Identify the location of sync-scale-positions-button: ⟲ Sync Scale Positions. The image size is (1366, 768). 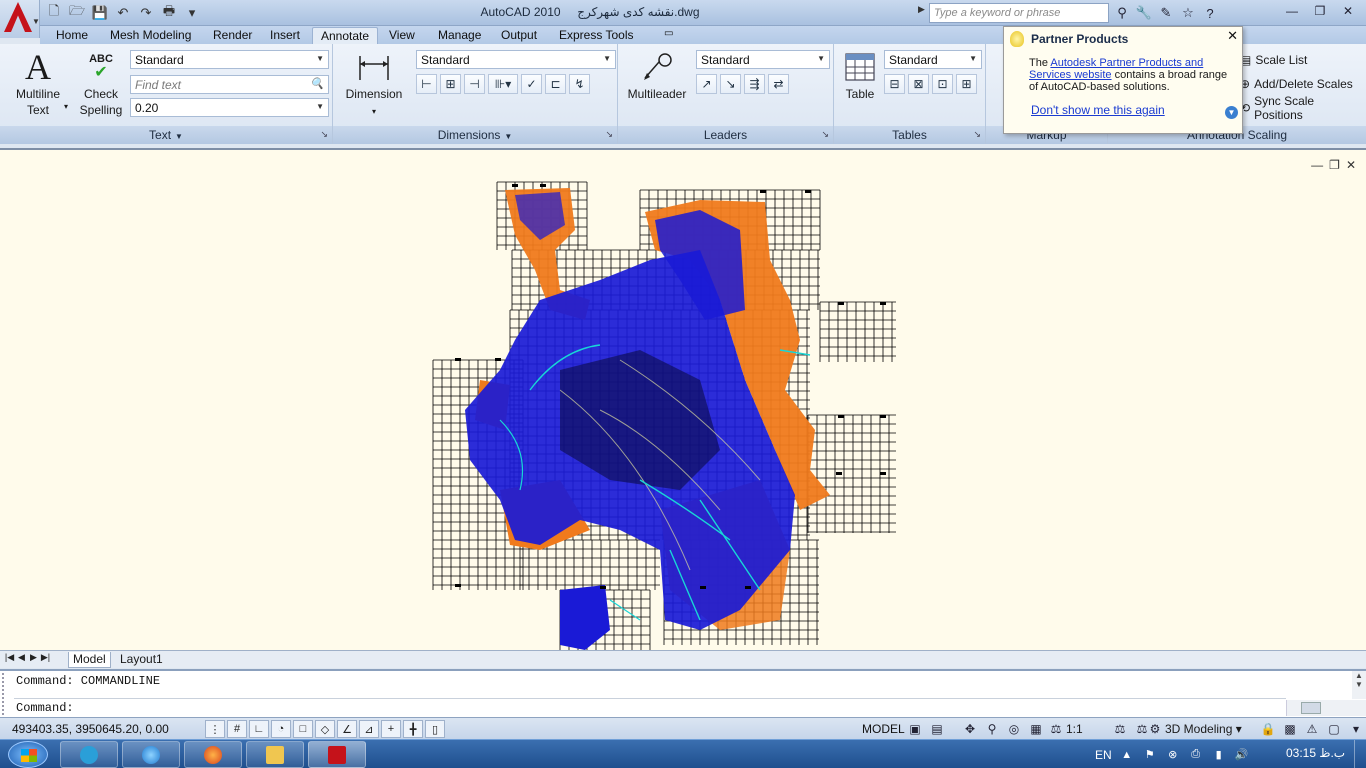
(1303, 108).